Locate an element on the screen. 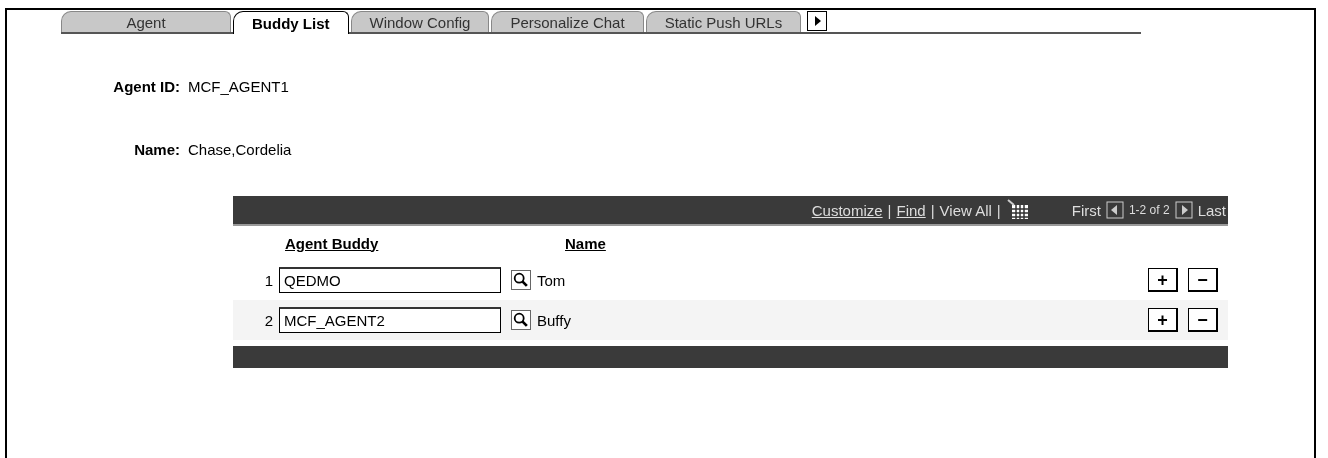 The image size is (1328, 458). grid-link: Customize is located at coordinates (847, 210).